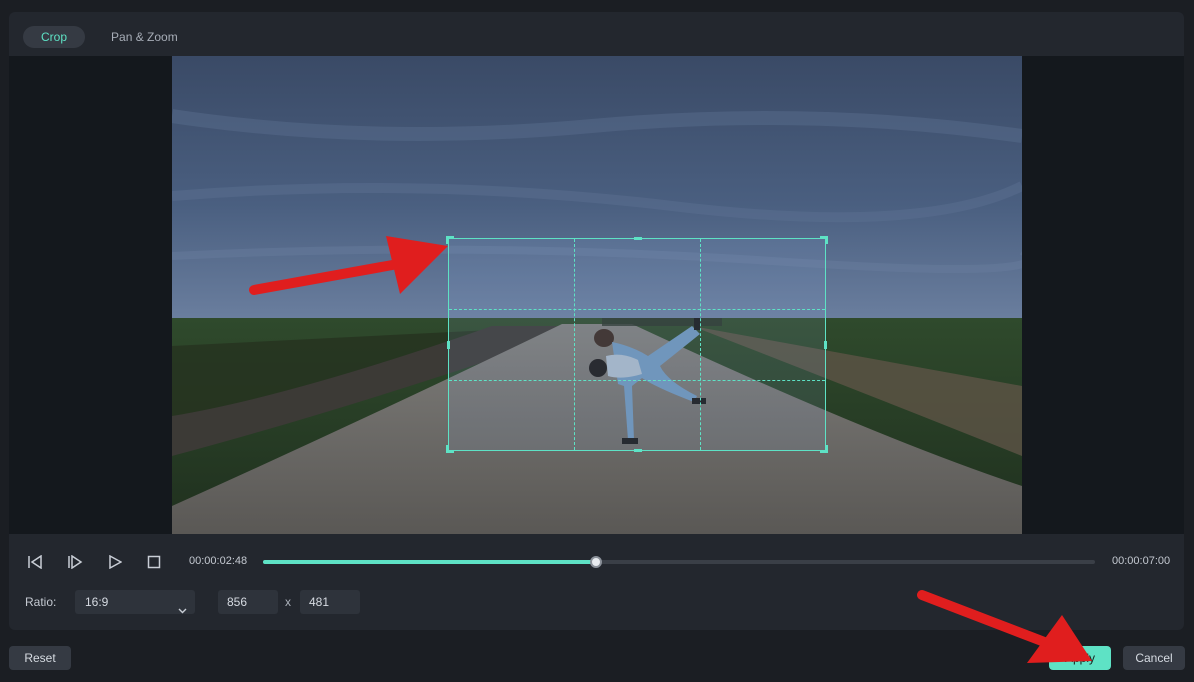 The width and height of the screenshot is (1194, 682). Describe the element at coordinates (154, 562) in the screenshot. I see `stop-icon` at that location.